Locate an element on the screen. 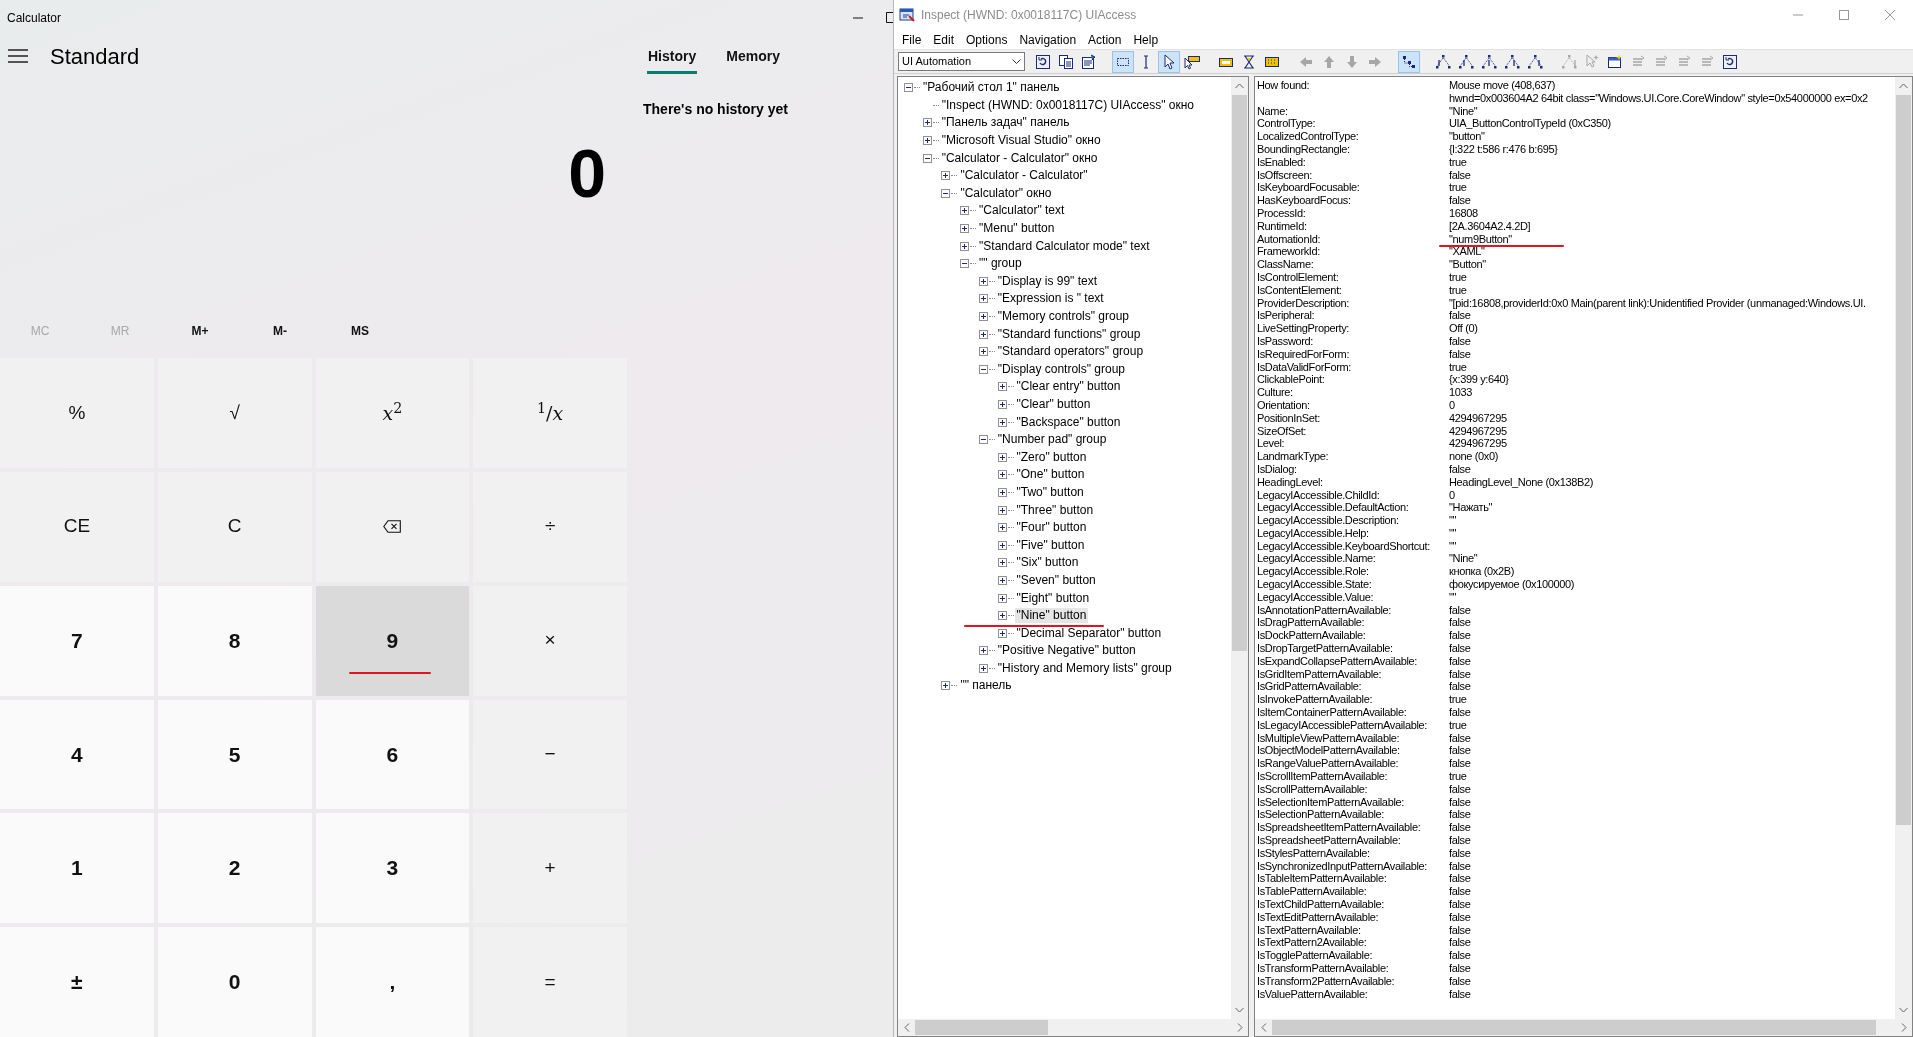  calculator-key: + is located at coordinates (550, 868).